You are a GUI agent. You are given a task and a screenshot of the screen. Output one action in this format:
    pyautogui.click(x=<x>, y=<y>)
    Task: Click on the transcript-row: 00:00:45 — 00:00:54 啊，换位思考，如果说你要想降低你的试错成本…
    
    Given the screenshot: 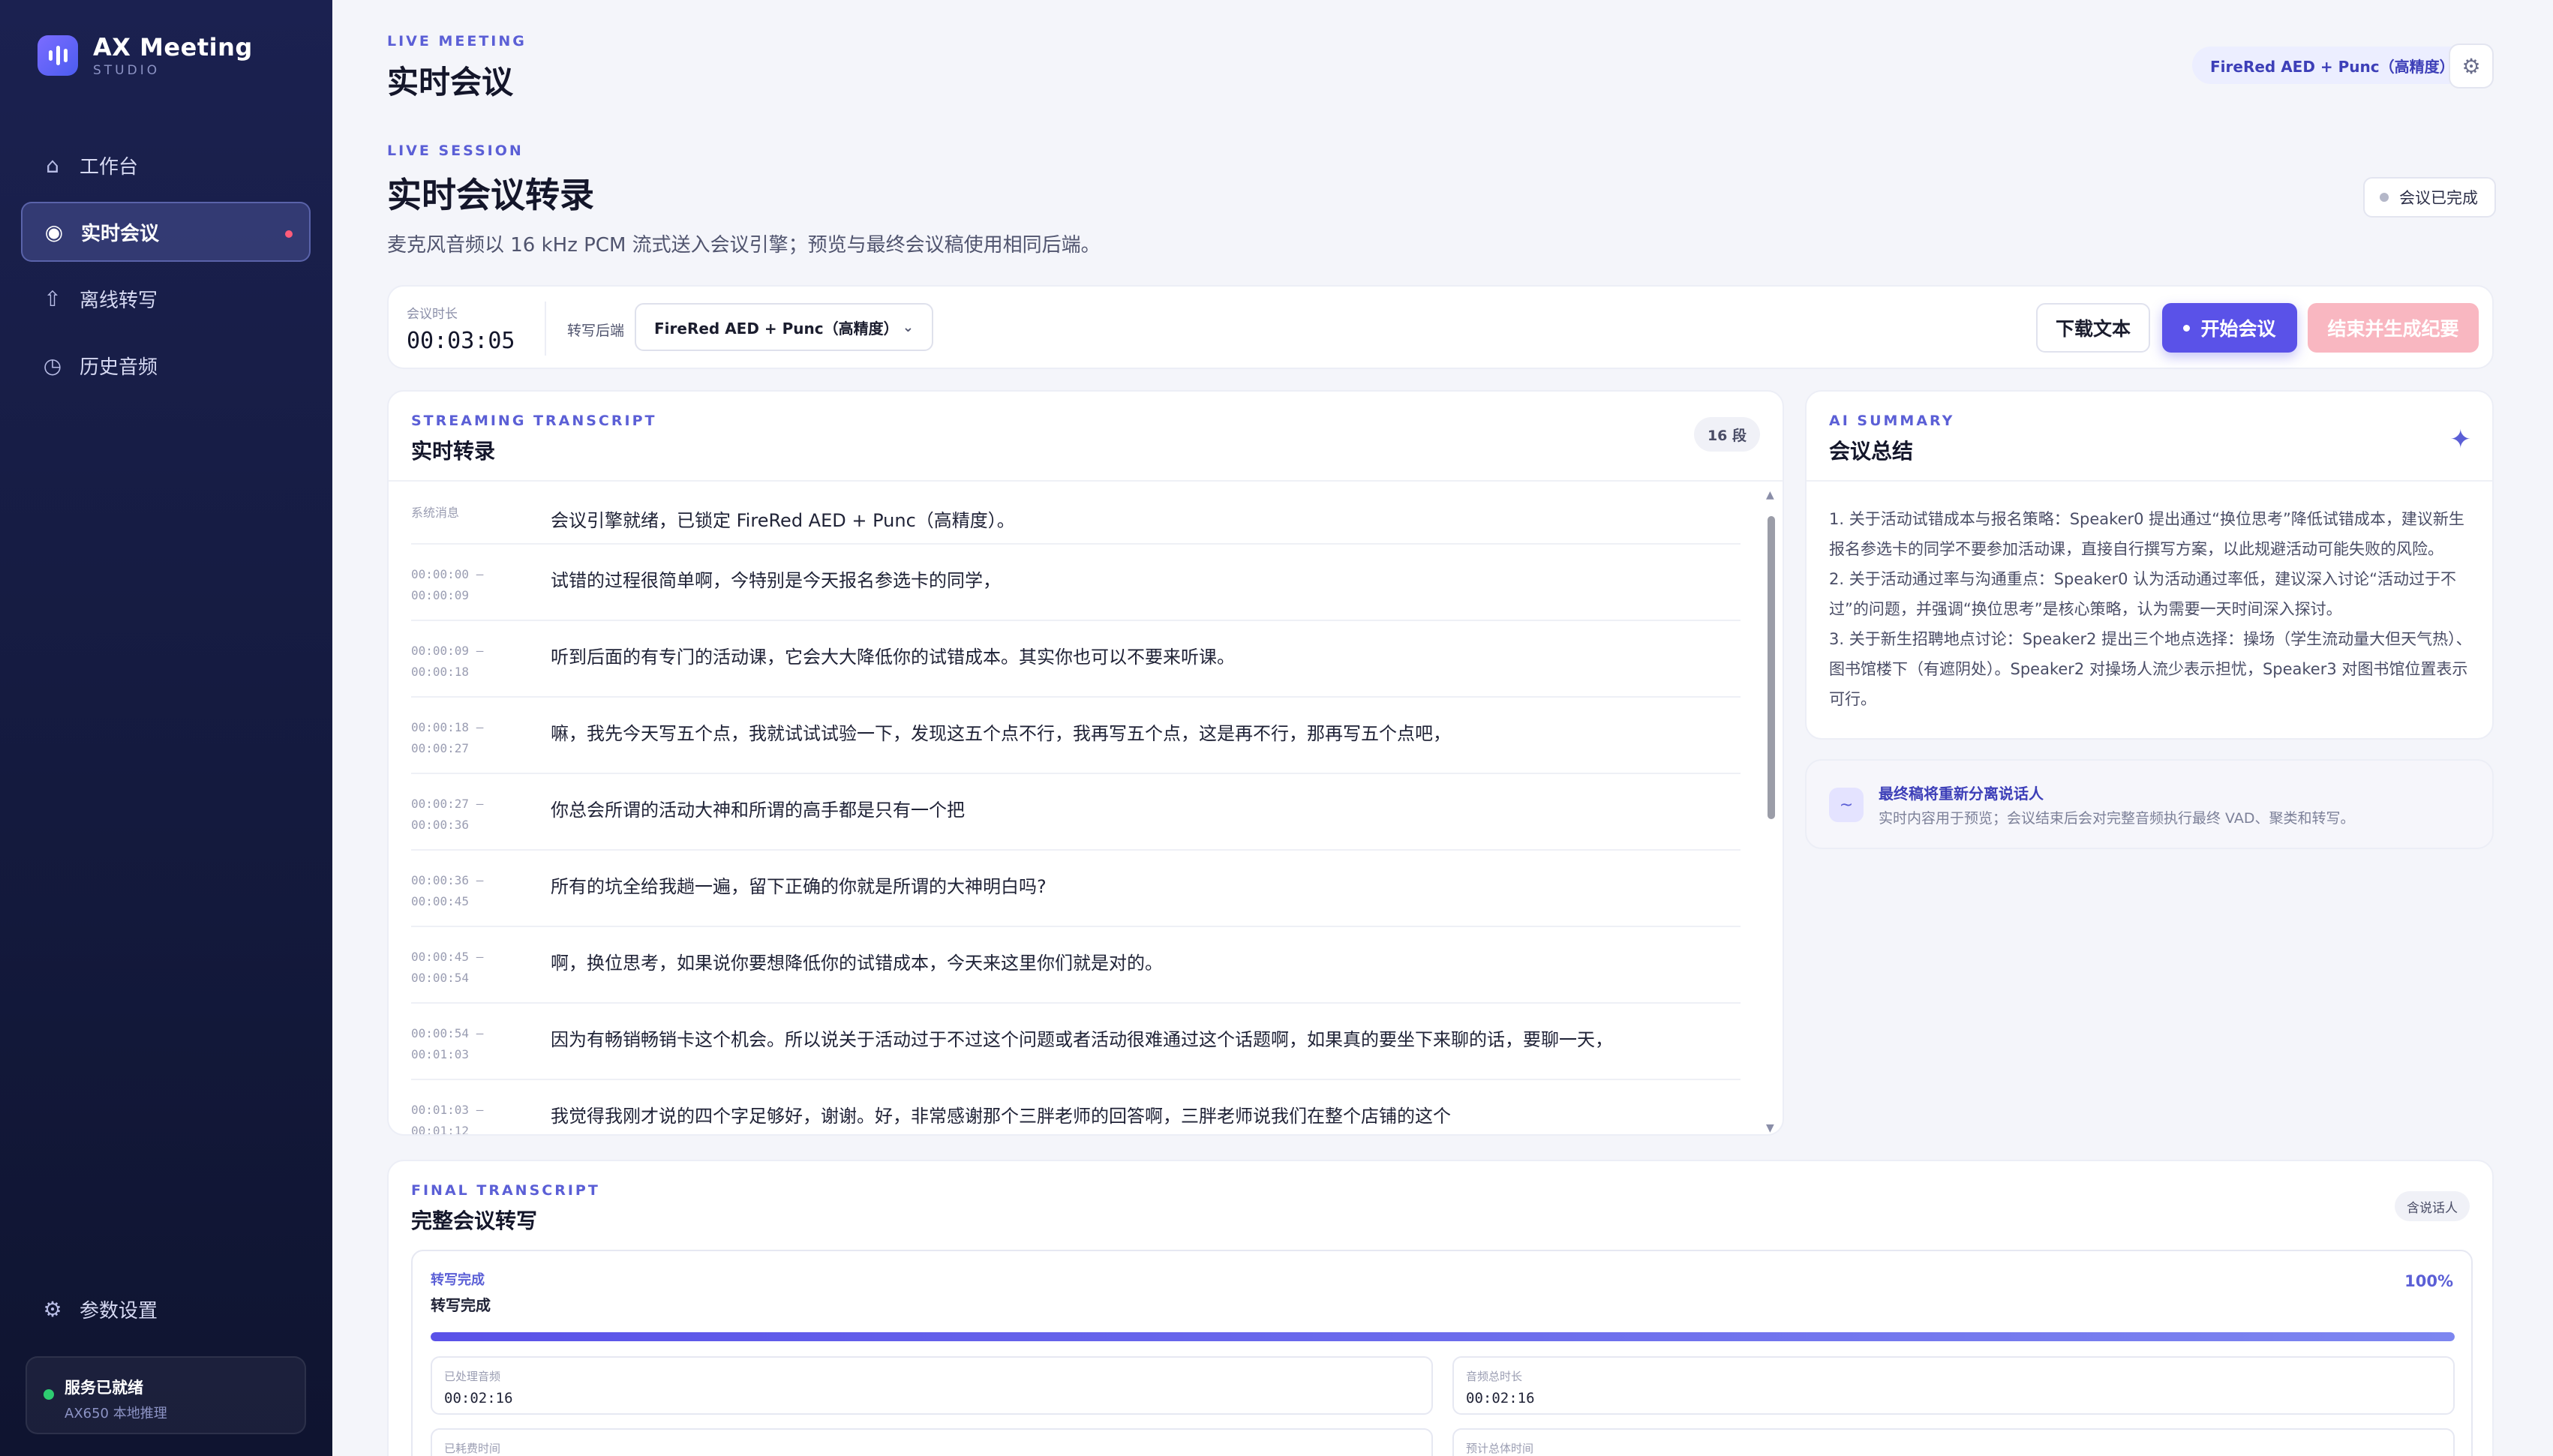 What is the action you would take?
    pyautogui.click(x=1076, y=965)
    